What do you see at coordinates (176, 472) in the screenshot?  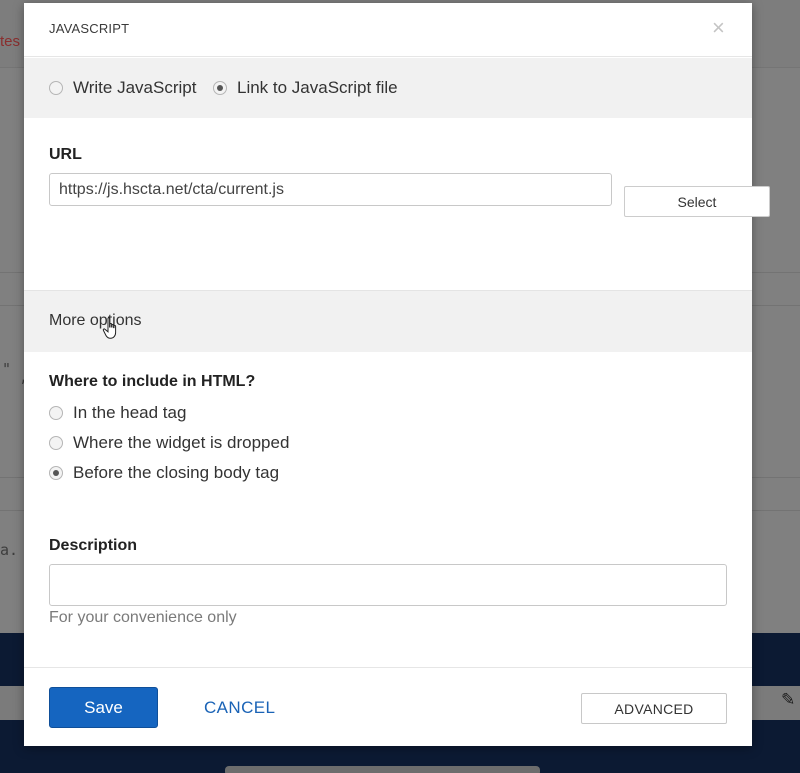 I see `radio-label: Before the closing body tag` at bounding box center [176, 472].